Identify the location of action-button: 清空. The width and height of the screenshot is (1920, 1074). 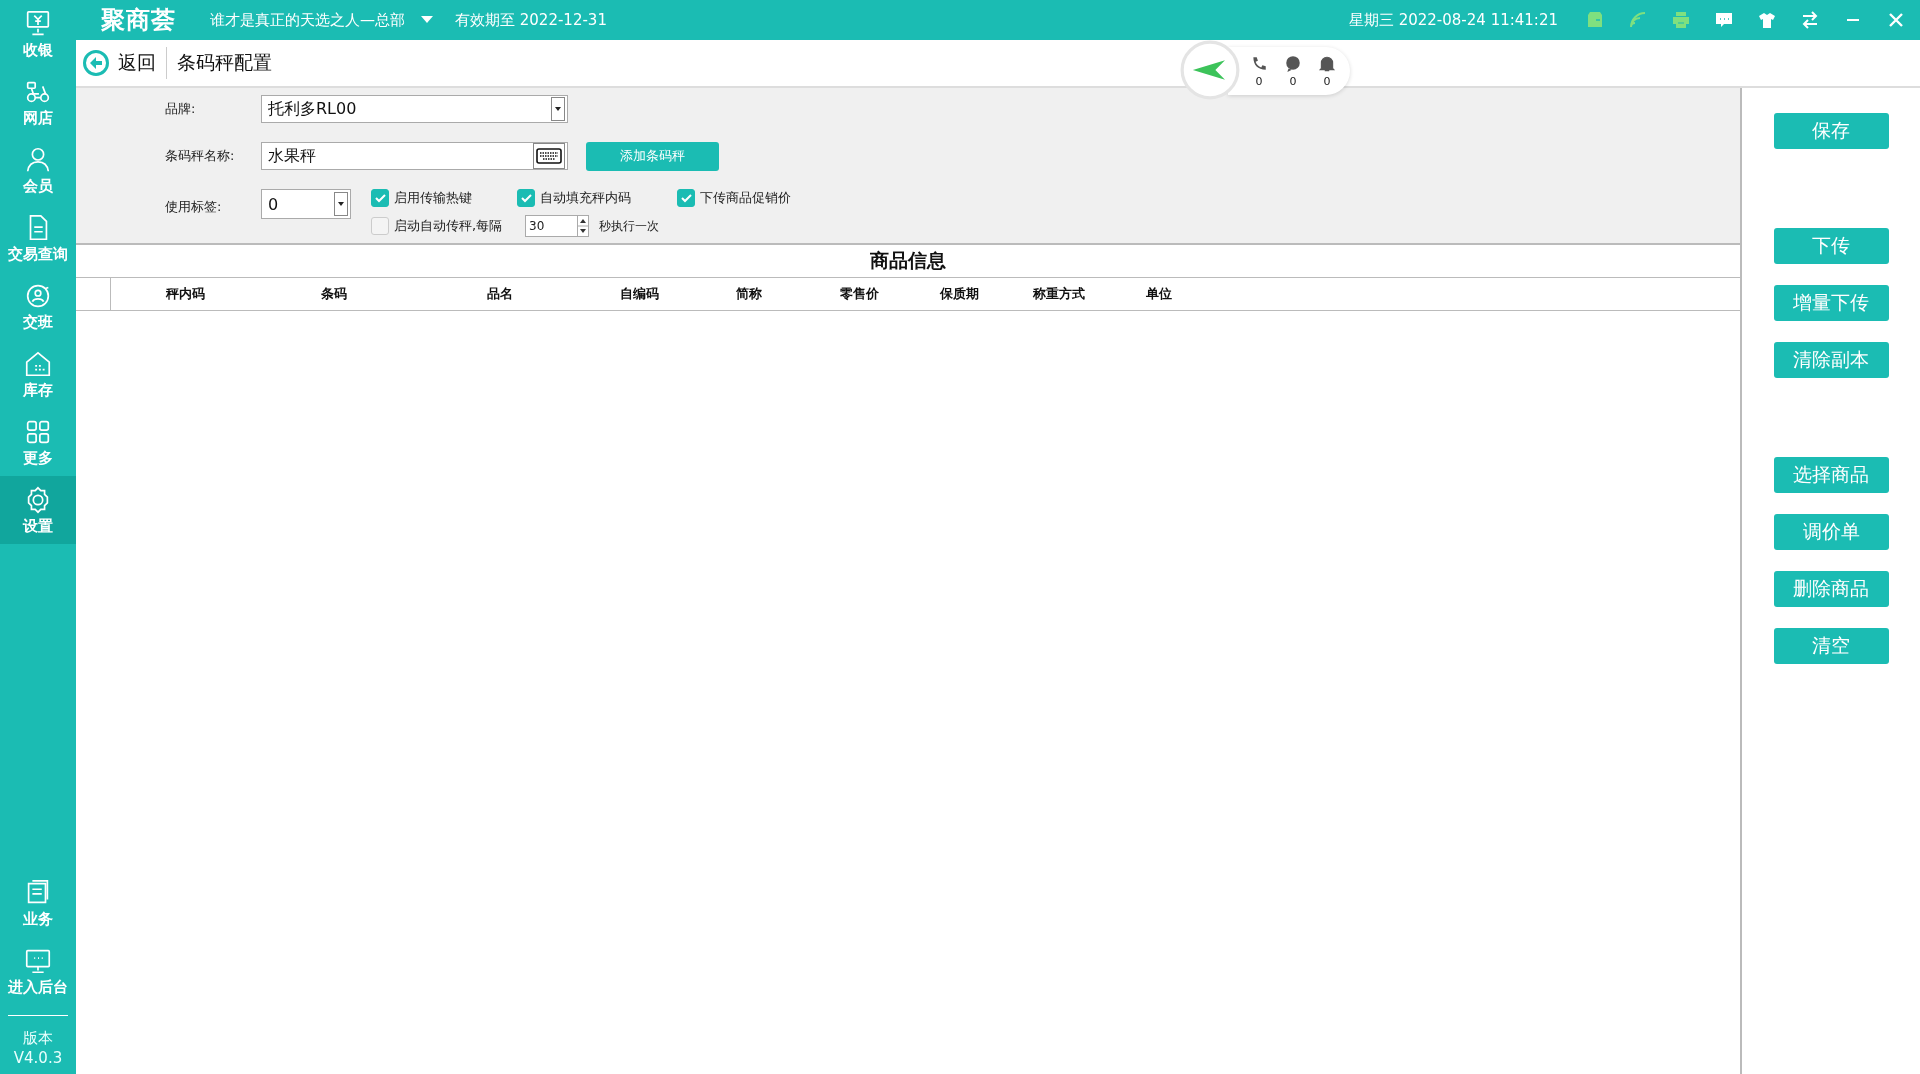
(1831, 646).